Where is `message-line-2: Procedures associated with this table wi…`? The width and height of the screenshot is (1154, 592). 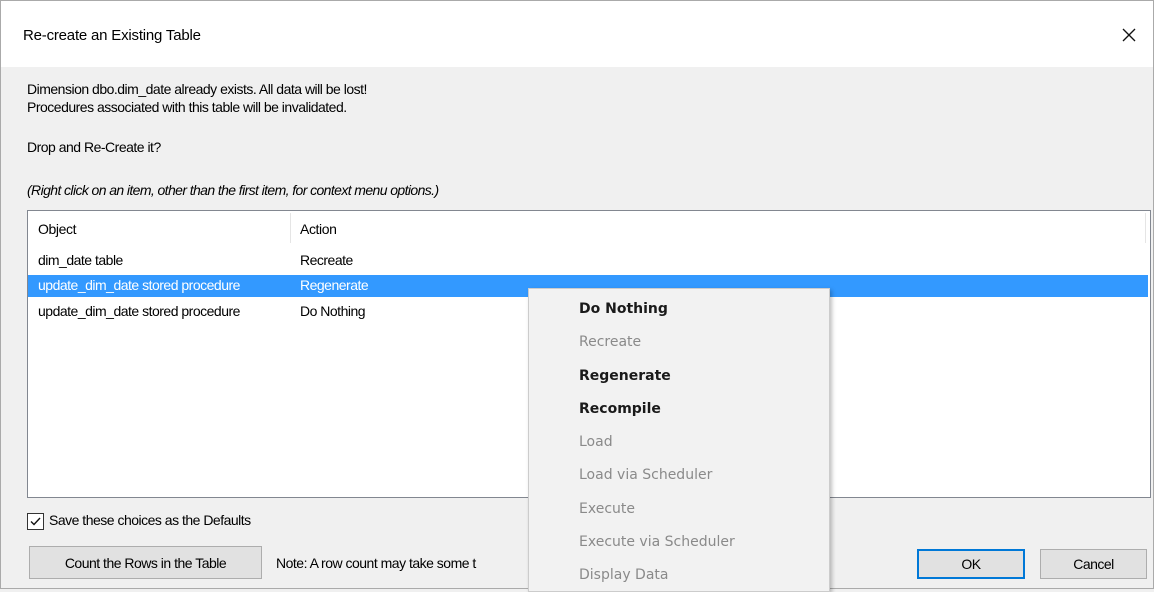 message-line-2: Procedures associated with this table wi… is located at coordinates (187, 107).